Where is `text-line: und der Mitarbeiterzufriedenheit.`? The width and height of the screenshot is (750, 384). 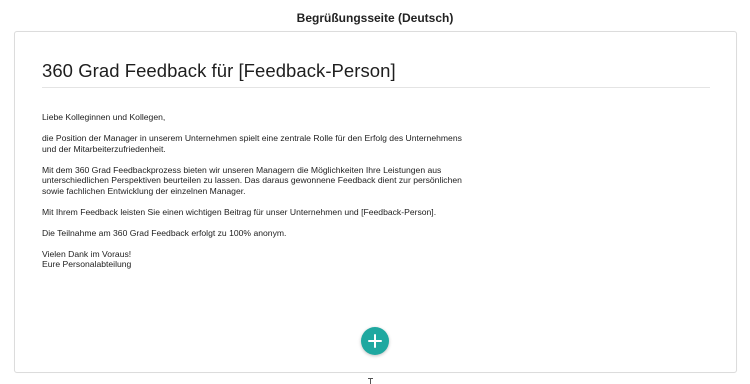 text-line: und der Mitarbeiterzufriedenheit. is located at coordinates (104, 148).